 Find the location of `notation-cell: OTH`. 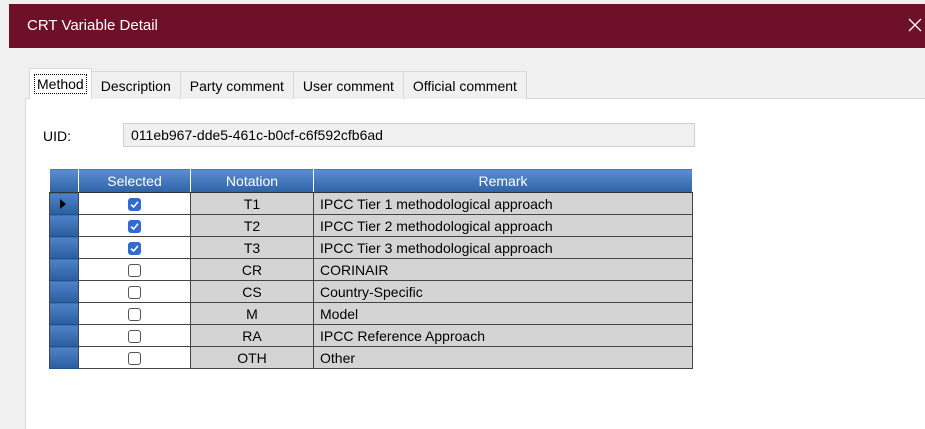

notation-cell: OTH is located at coordinates (252, 357).